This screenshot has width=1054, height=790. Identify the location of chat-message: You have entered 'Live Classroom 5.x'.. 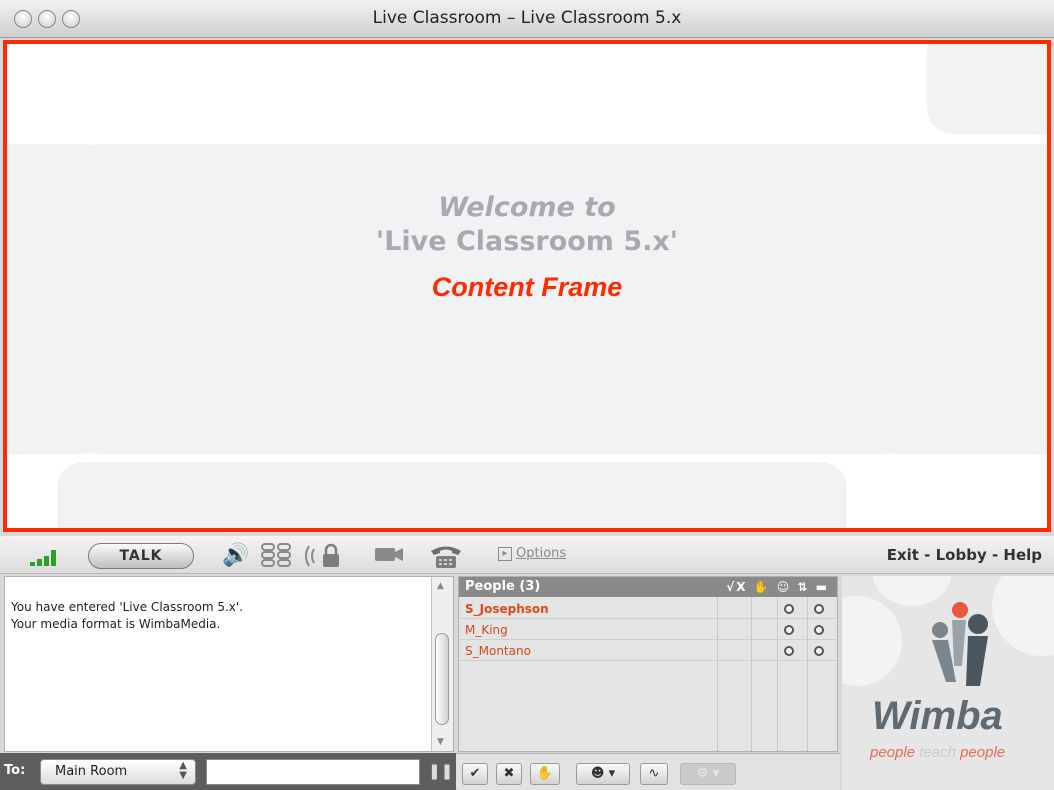
(127, 607).